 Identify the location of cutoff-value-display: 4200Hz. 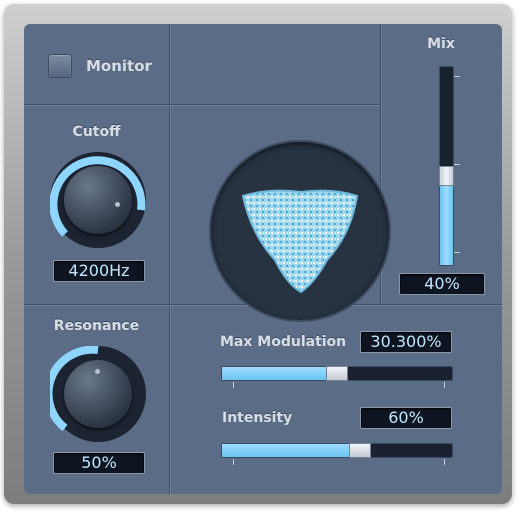
(99, 271).